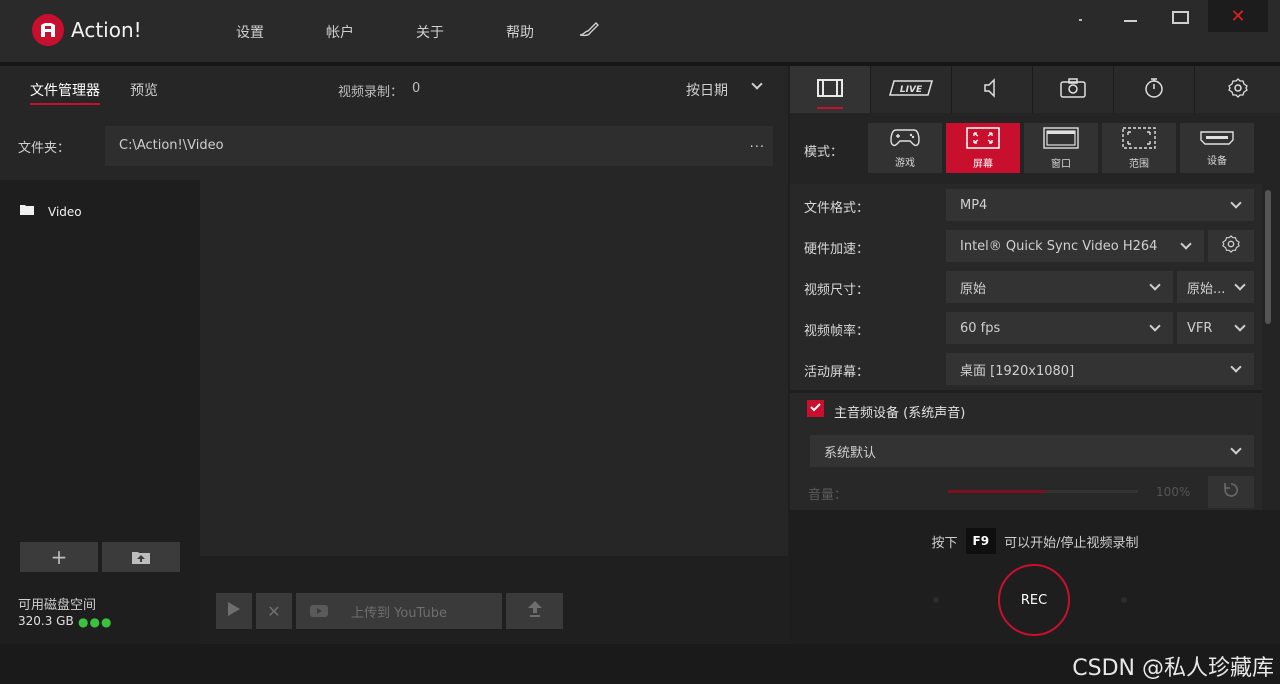  I want to click on stopwatch-icon, so click(1154, 90).